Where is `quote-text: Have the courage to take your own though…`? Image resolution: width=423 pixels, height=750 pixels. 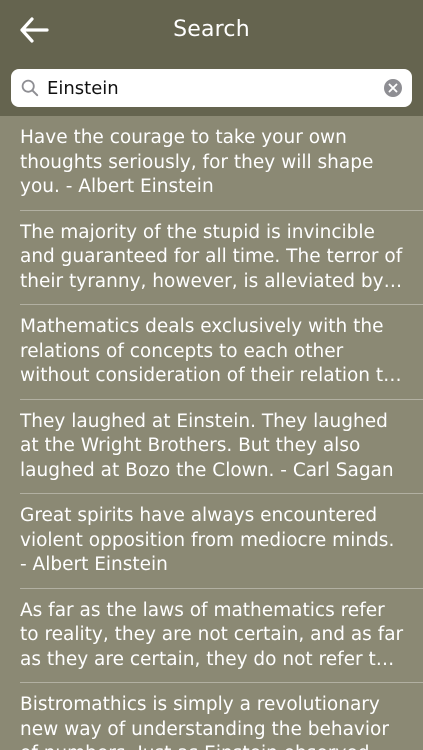
quote-text: Have the courage to take your own though… is located at coordinates (197, 162).